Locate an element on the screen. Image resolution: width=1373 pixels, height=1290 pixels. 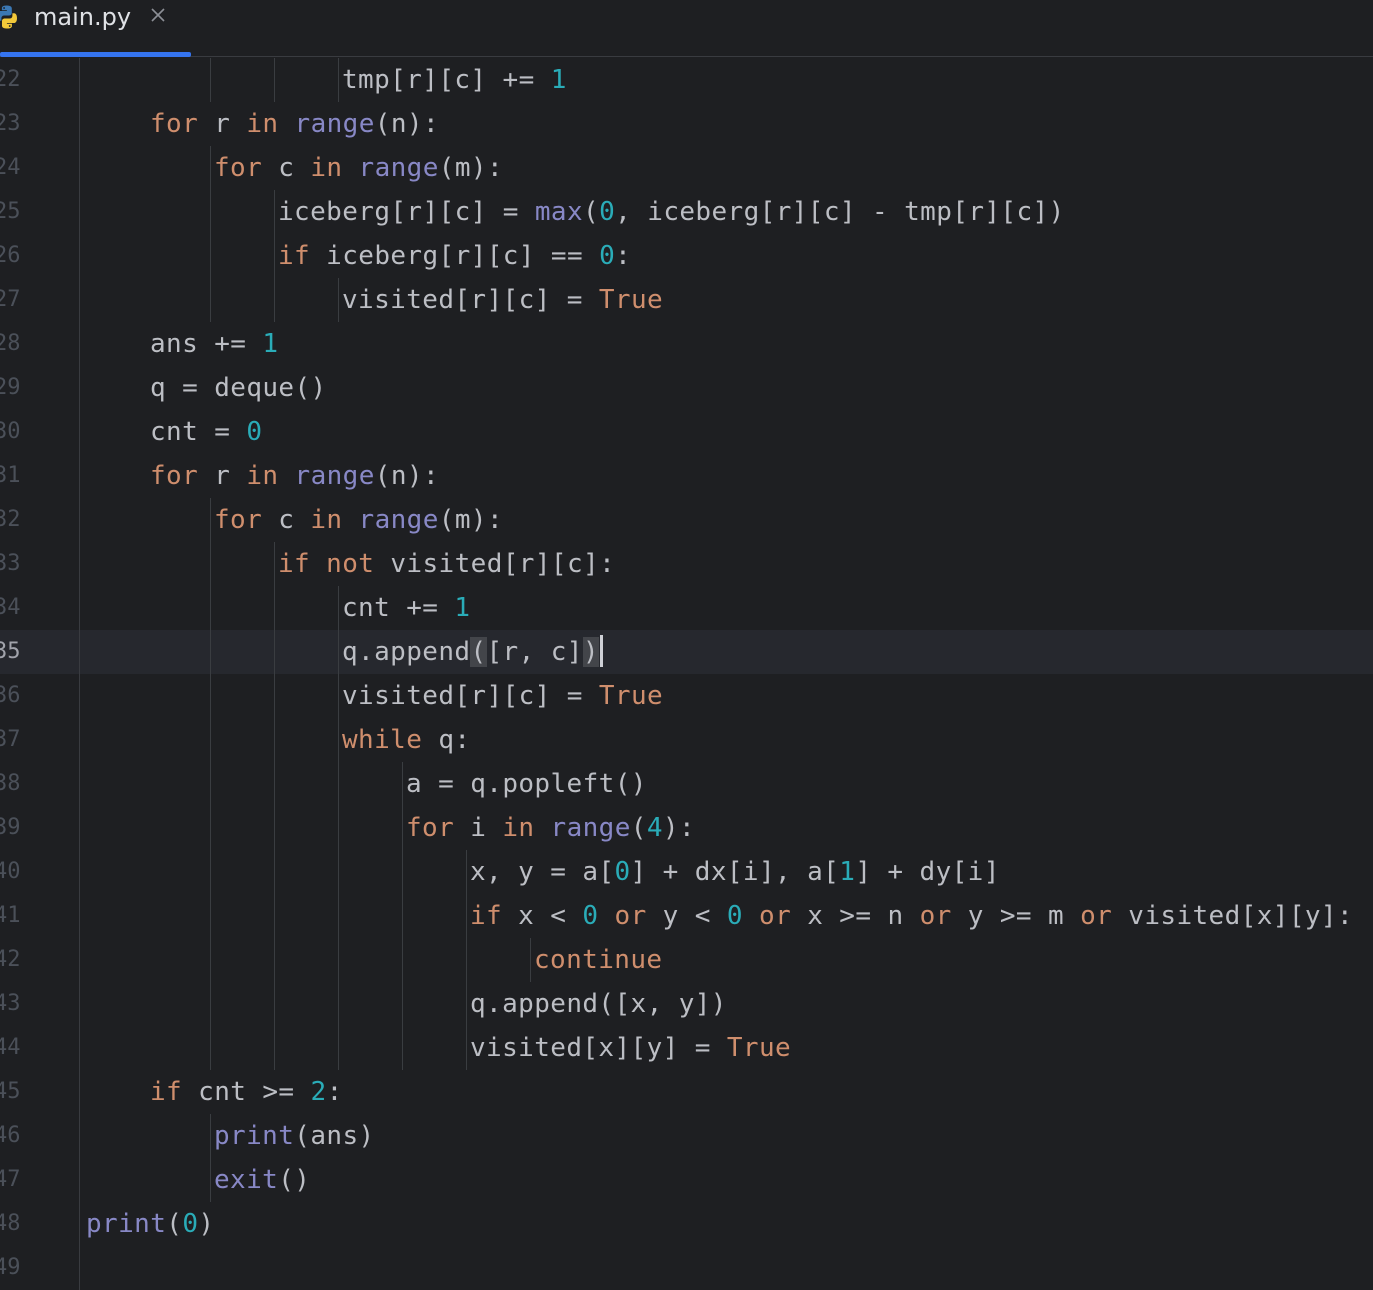
code-text: x, y = a[0] + dx[i], a[1] + dy[i] is located at coordinates (735, 872).